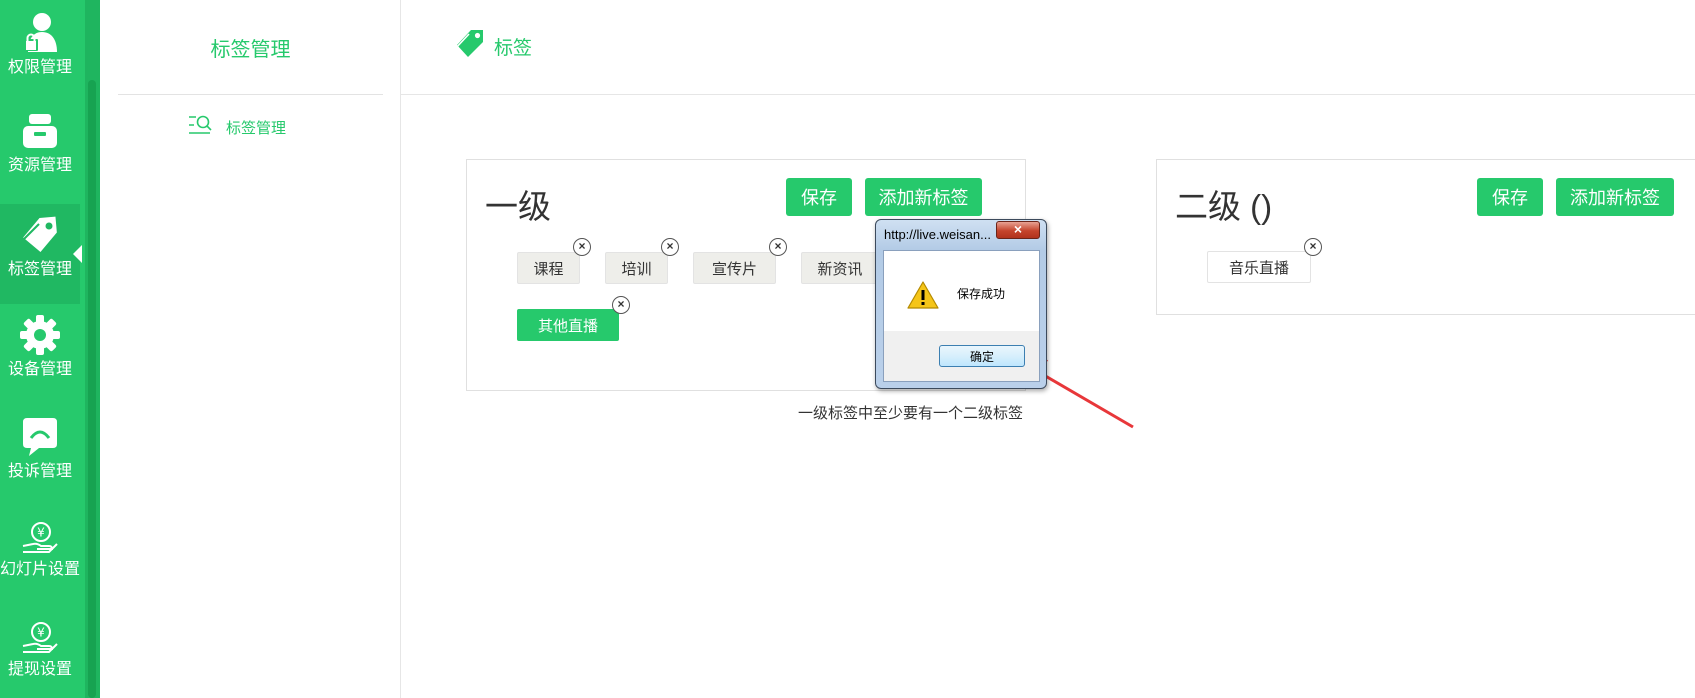 This screenshot has width=1695, height=698. Describe the element at coordinates (1018, 230) in the screenshot. I see `dialog-close-button: ×` at that location.